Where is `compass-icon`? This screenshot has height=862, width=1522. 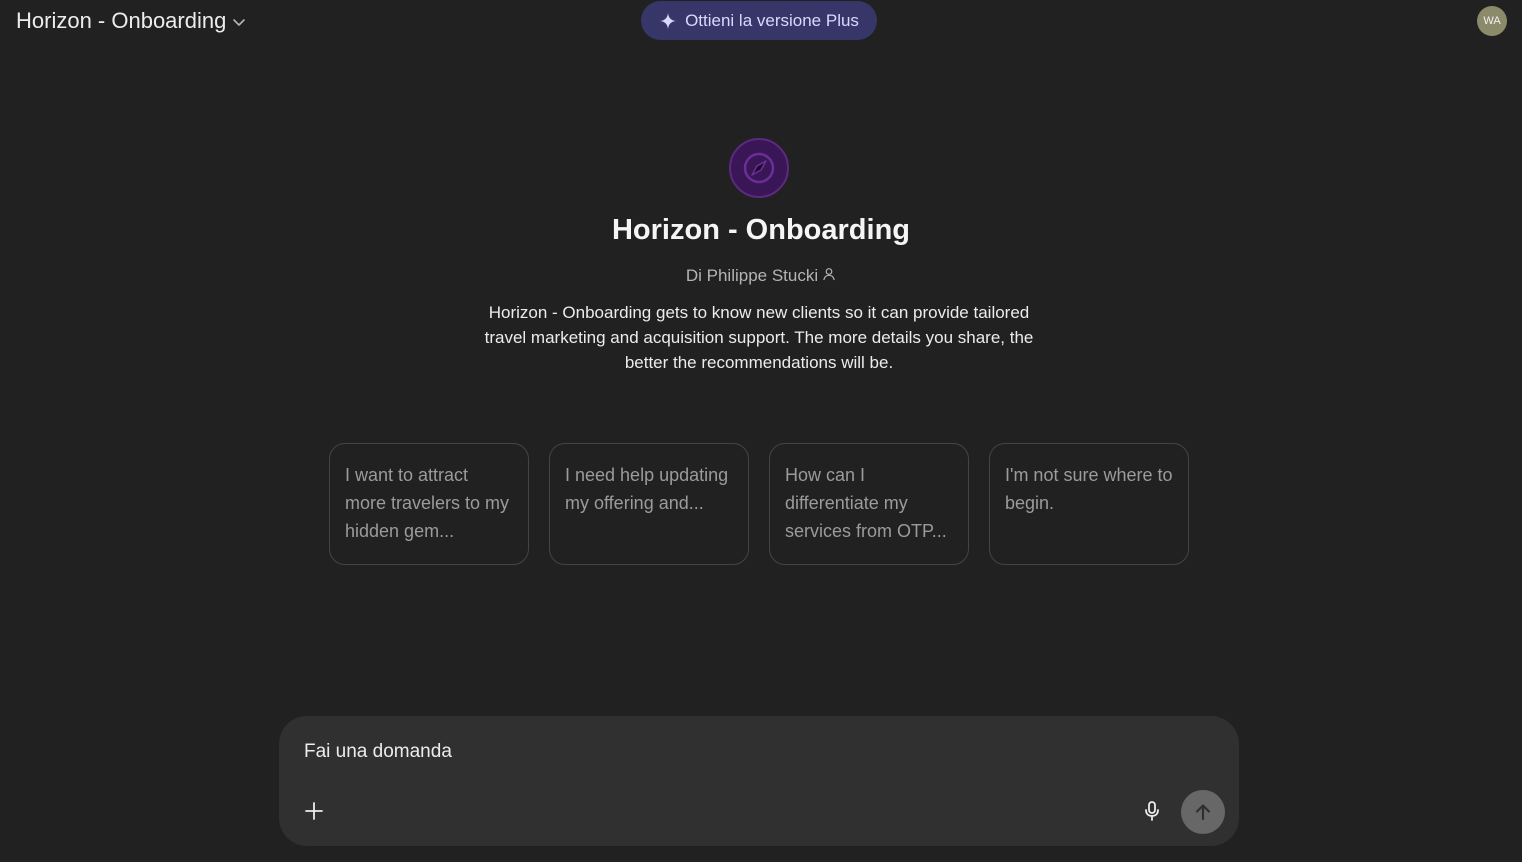
compass-icon is located at coordinates (759, 168).